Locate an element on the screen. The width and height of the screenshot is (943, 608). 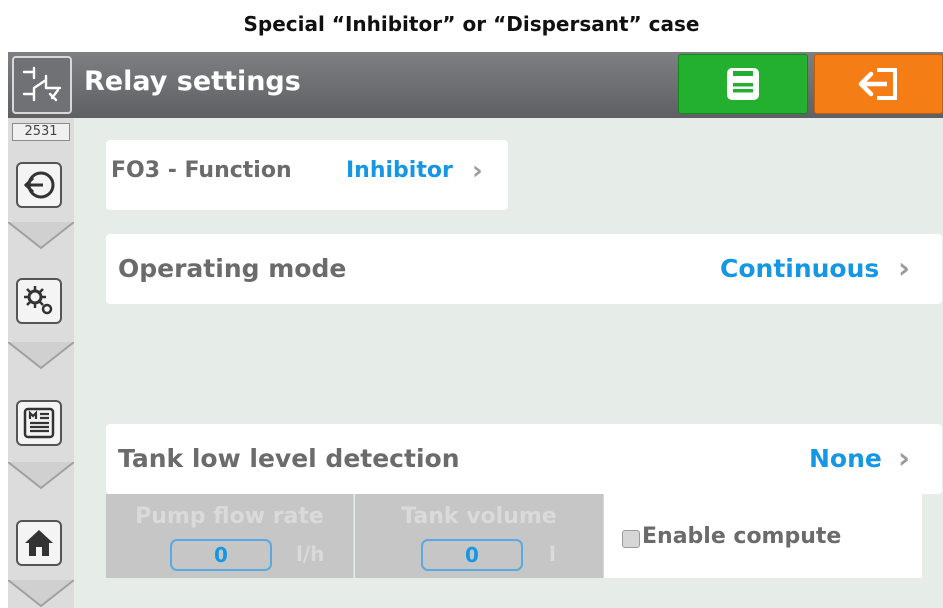
menu-list-icon is located at coordinates (39, 423).